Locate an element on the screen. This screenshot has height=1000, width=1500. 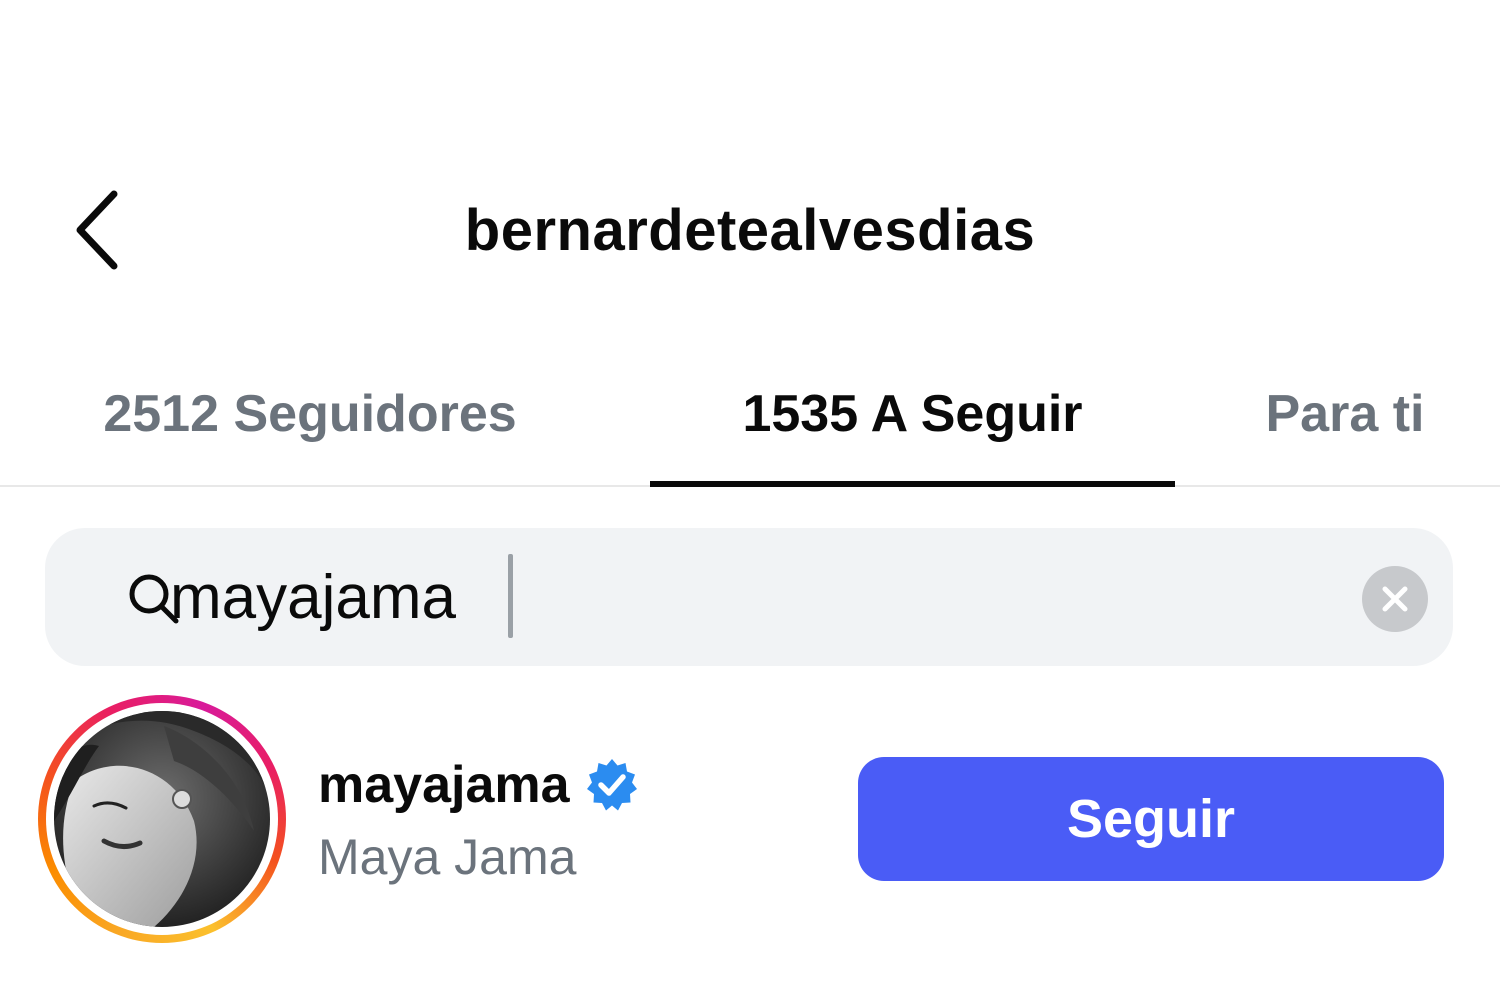
follow-button: Seguir is located at coordinates (1151, 819).